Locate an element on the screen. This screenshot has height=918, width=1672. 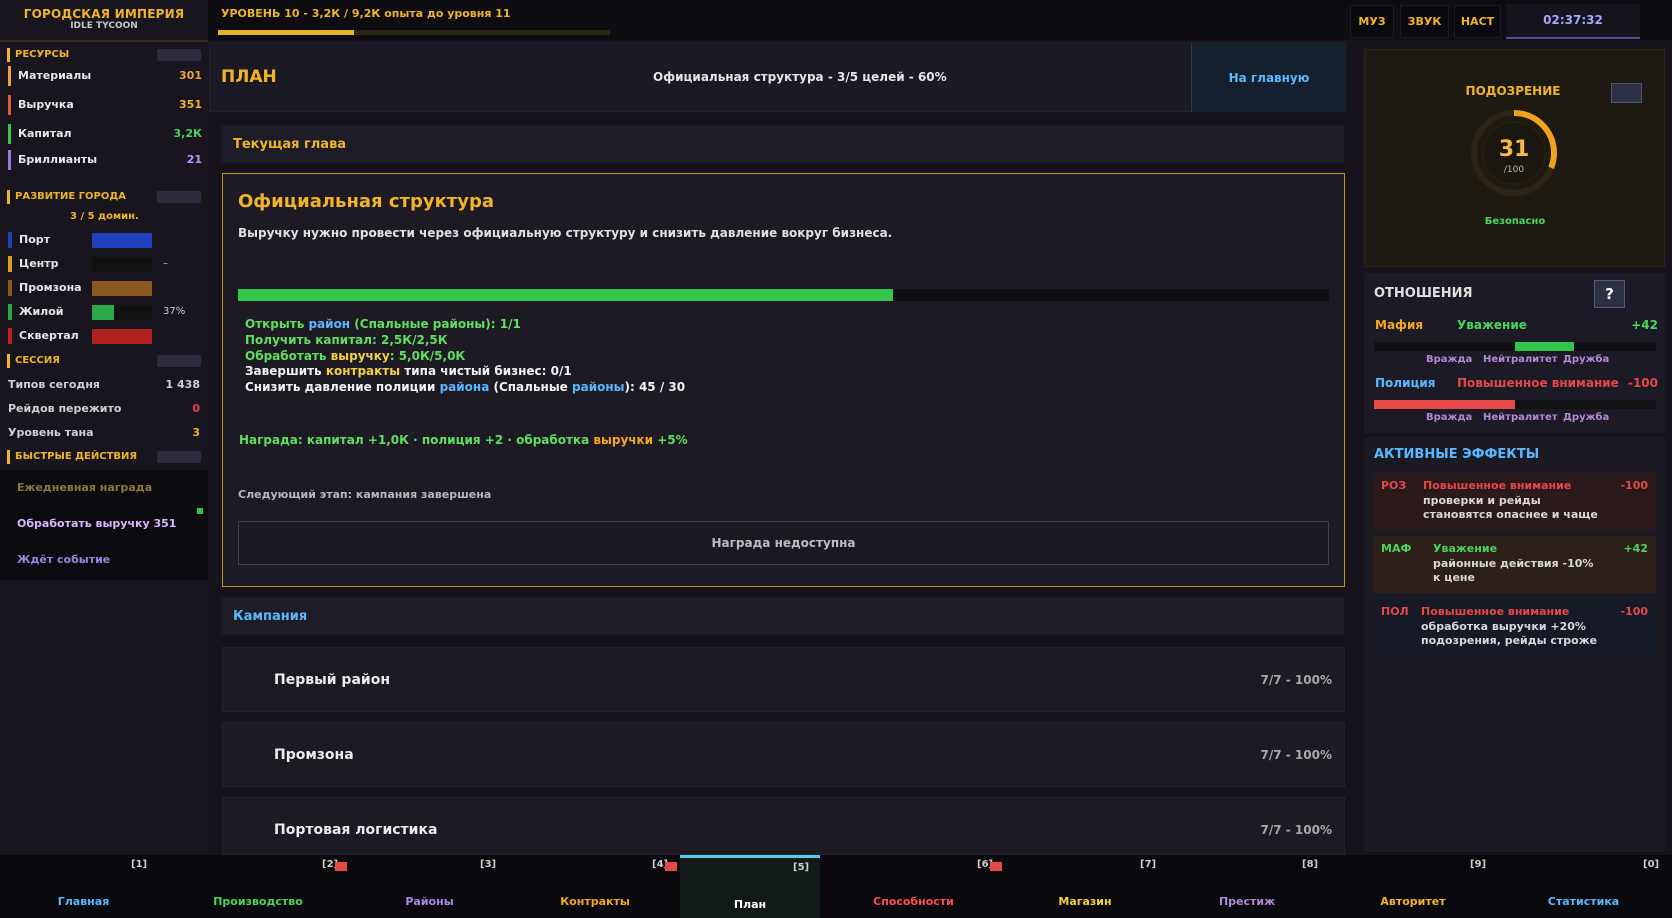
effect-line: подозрения, рейды строже is located at coordinates (1509, 640).